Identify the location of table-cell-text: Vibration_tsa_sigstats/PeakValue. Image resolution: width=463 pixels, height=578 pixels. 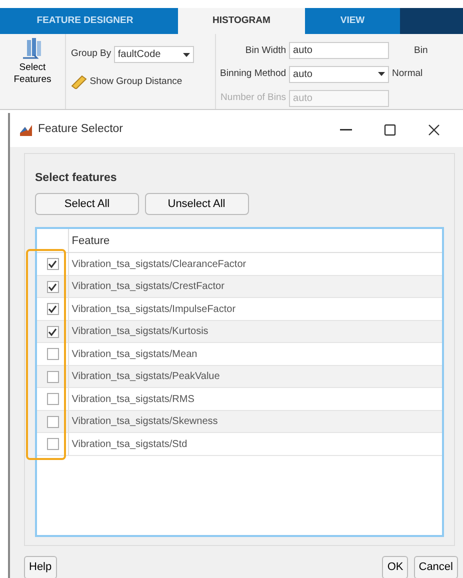
(145, 377).